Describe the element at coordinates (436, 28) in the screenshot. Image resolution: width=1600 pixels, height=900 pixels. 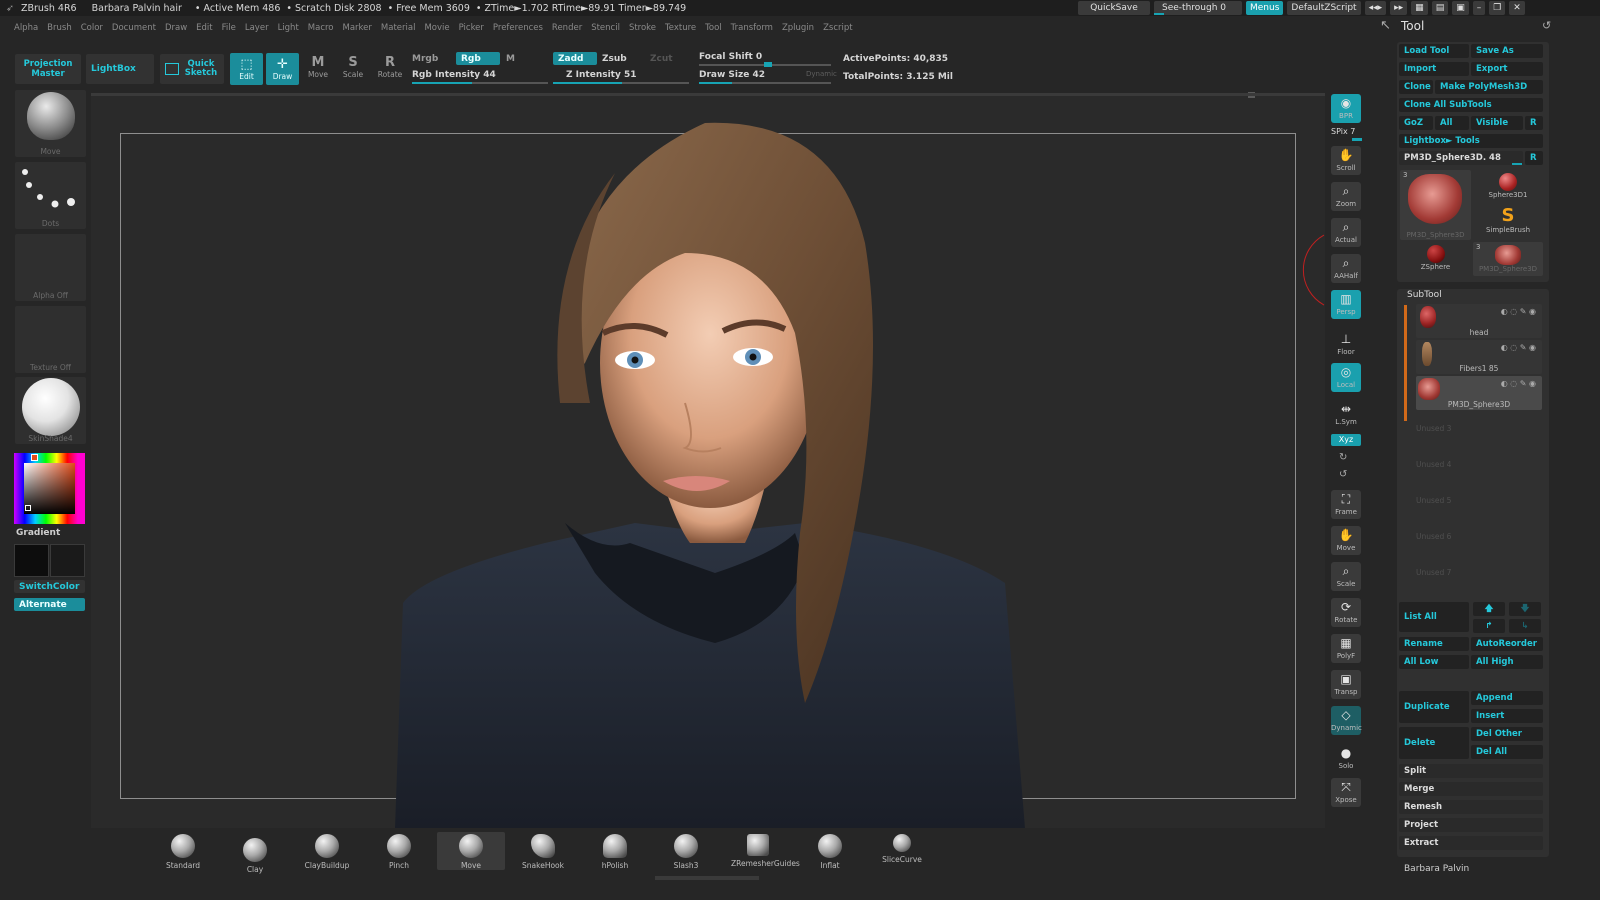
I see `menu-movie: Movie` at that location.